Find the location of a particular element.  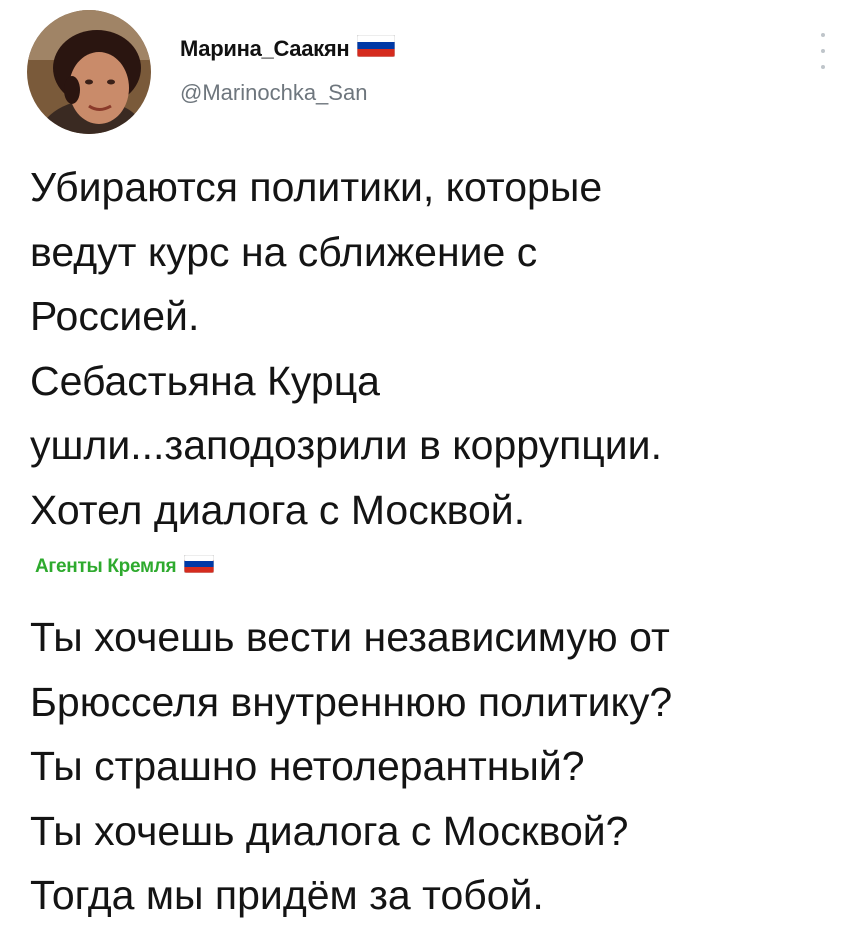

author-name-text: Марина_Саакян is located at coordinates (265, 48).